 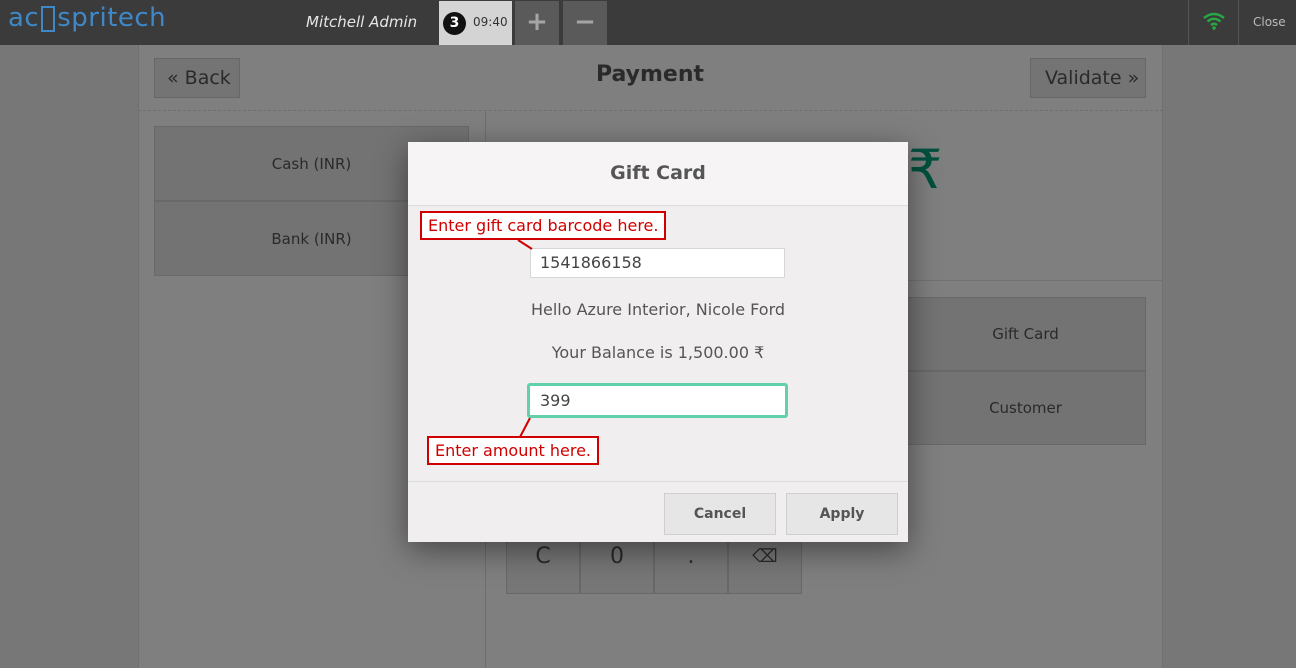 What do you see at coordinates (720, 514) in the screenshot?
I see `cancel-button: Cancel` at bounding box center [720, 514].